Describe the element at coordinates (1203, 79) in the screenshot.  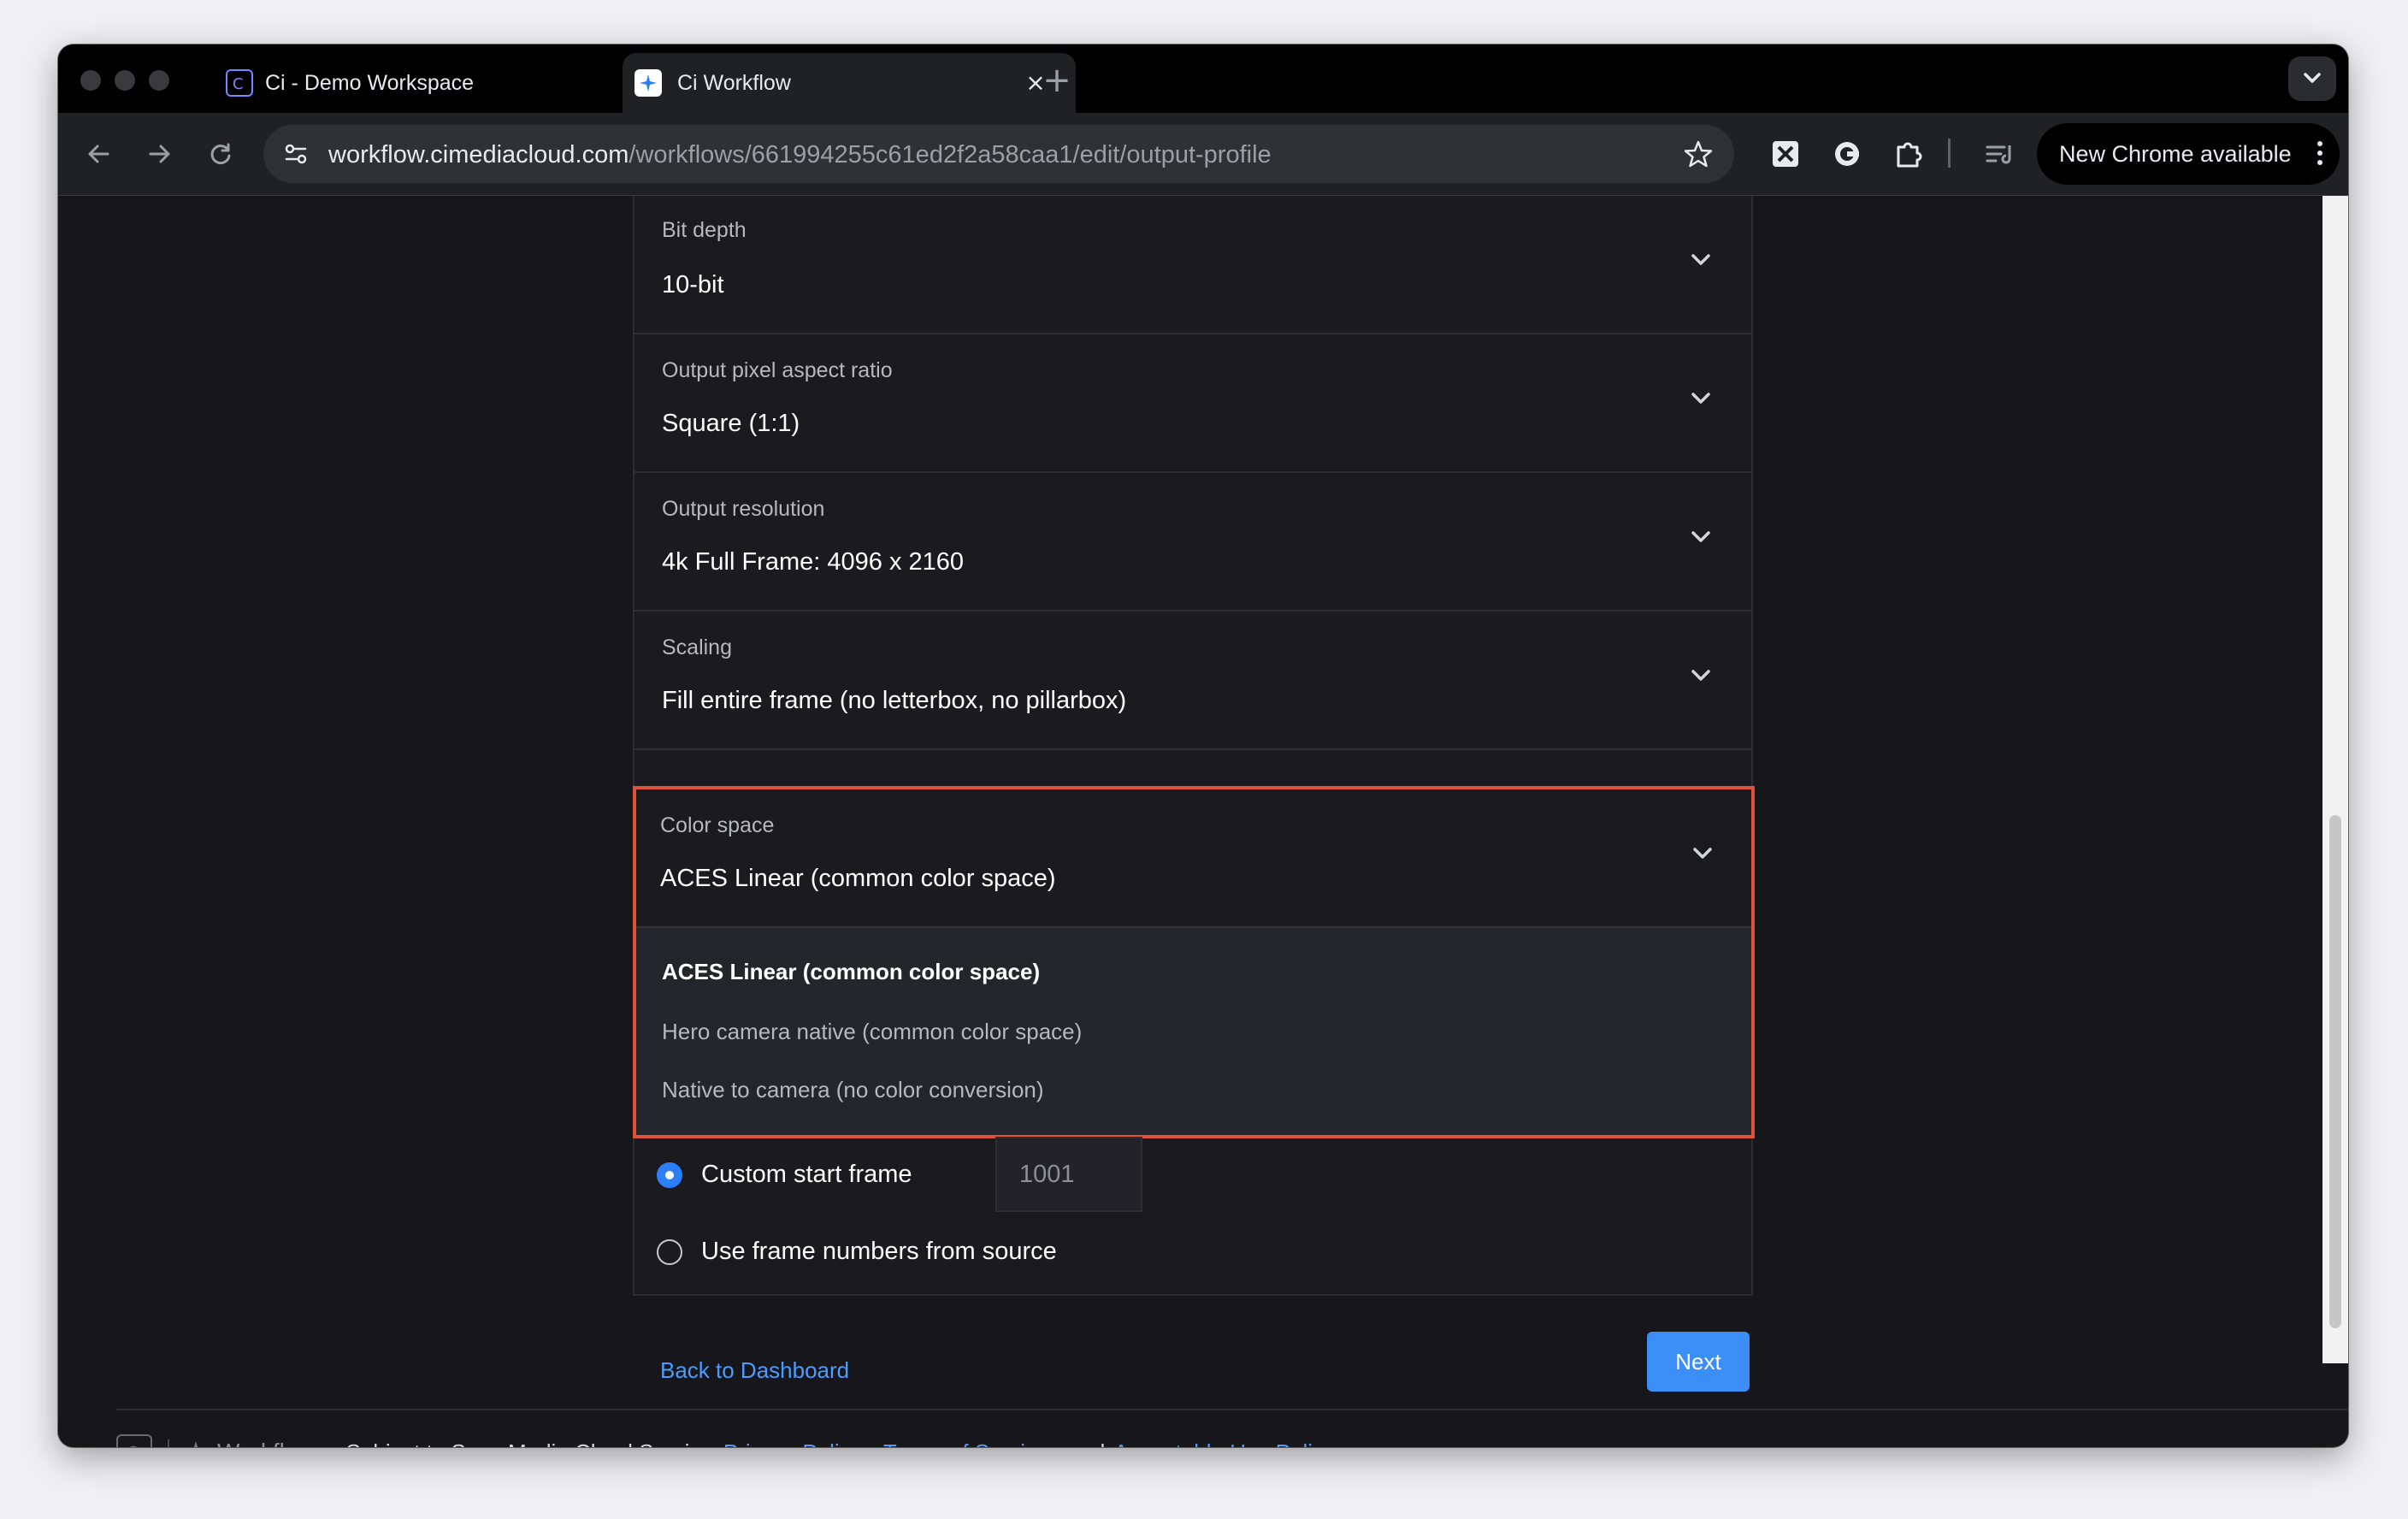
I see `tab-strip: C Ci - Demo Workspace × Ci Workflow × +` at that location.